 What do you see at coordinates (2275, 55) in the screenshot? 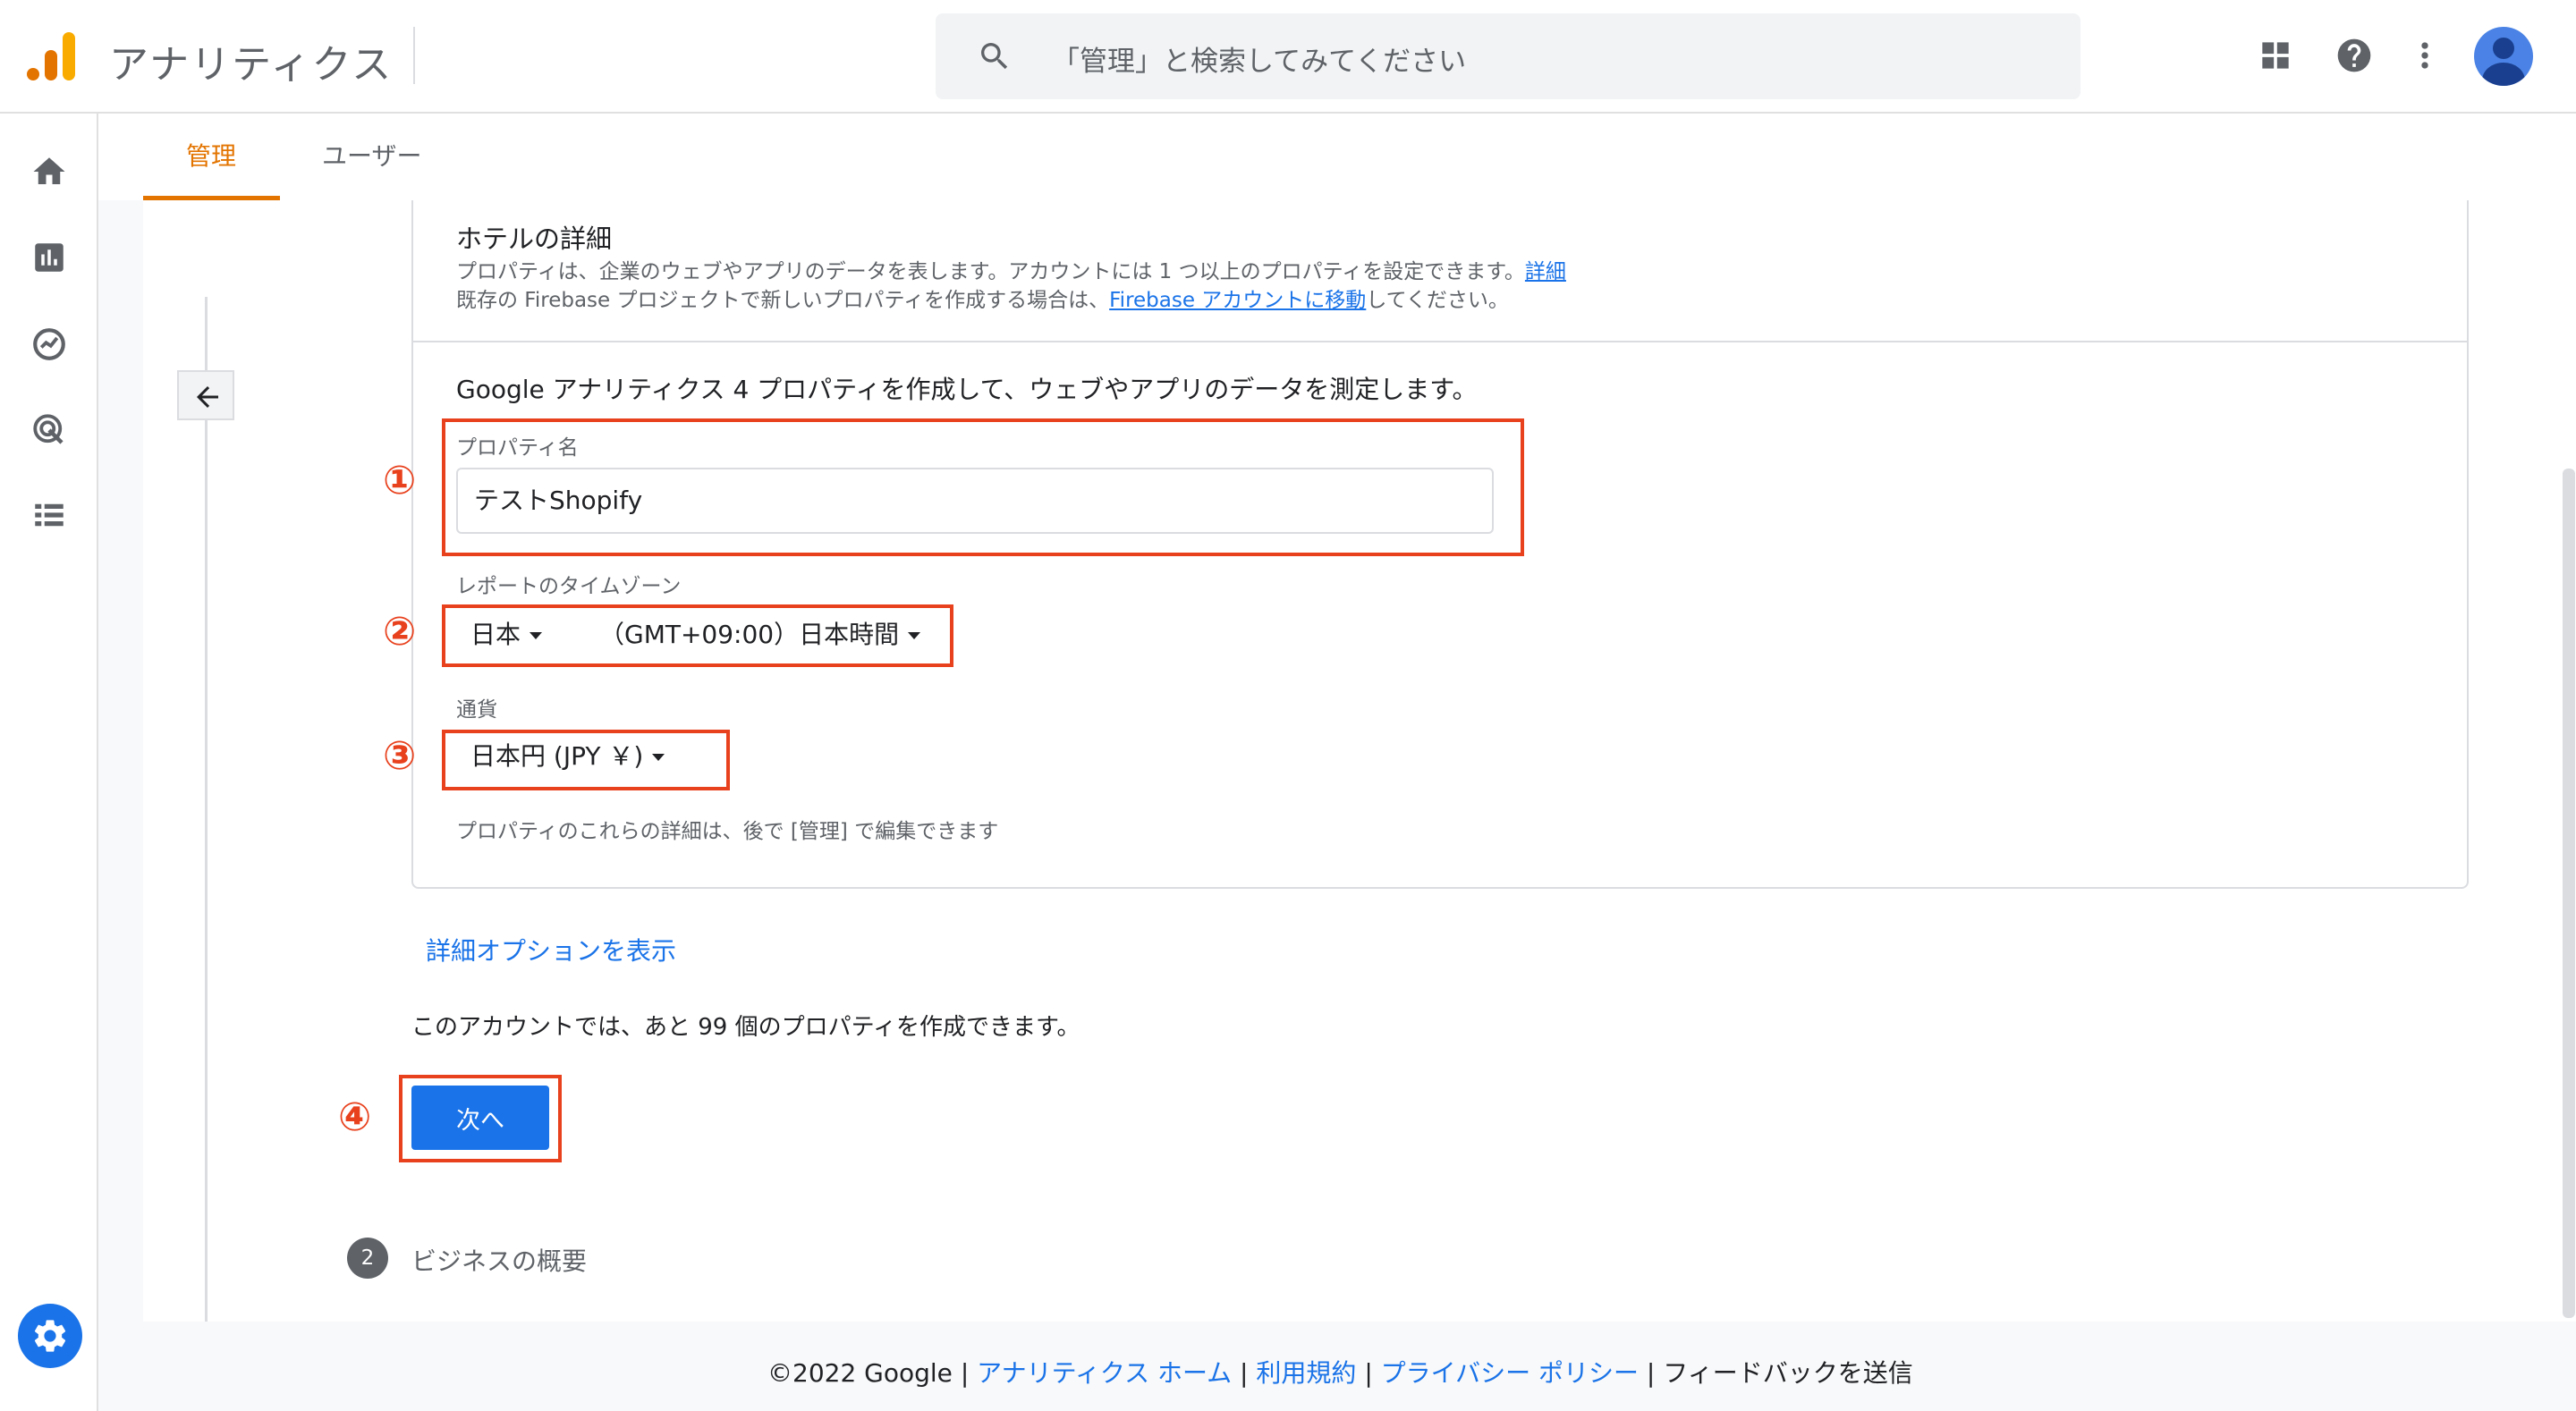
I see `apps-grid-icon` at bounding box center [2275, 55].